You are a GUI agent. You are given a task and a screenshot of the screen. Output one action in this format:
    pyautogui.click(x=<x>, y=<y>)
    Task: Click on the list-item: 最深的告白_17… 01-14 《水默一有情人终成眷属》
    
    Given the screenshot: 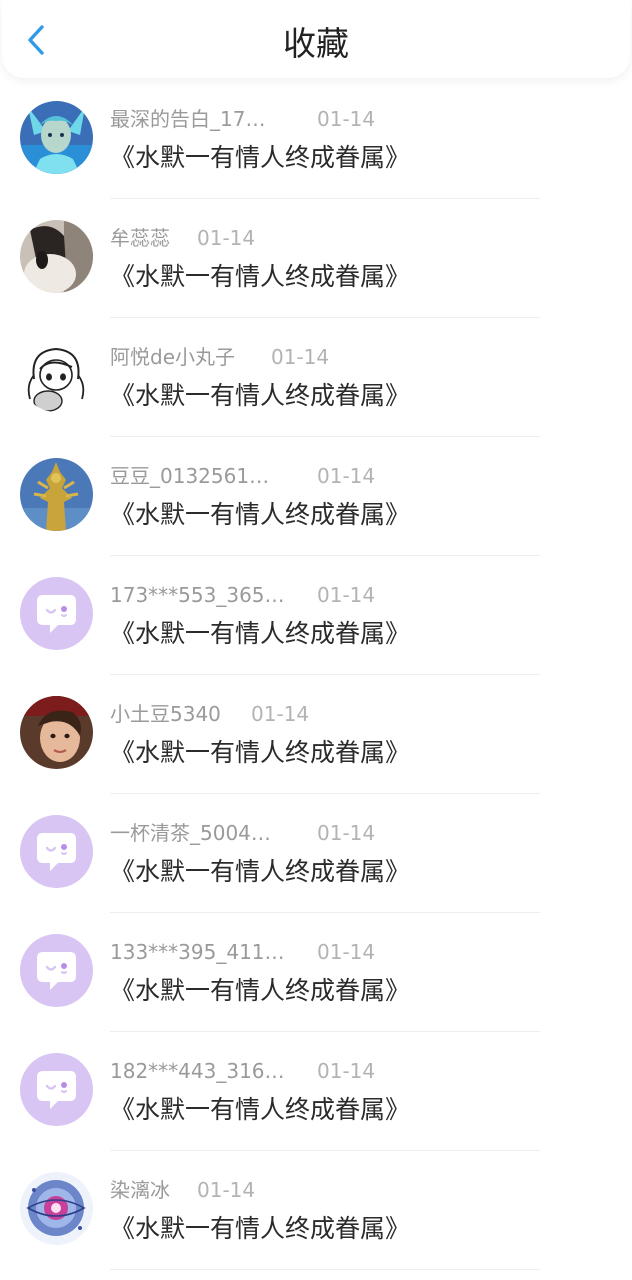 What is the action you would take?
    pyautogui.click(x=316, y=139)
    